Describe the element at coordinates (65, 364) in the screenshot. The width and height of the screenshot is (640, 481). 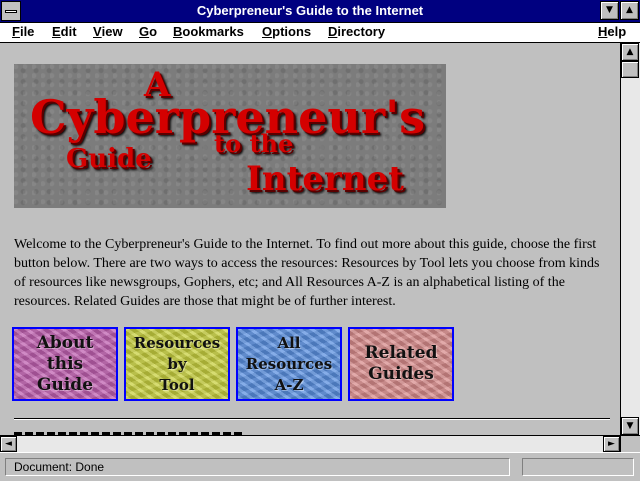
I see `about-this-guide-button: About this Guide` at that location.